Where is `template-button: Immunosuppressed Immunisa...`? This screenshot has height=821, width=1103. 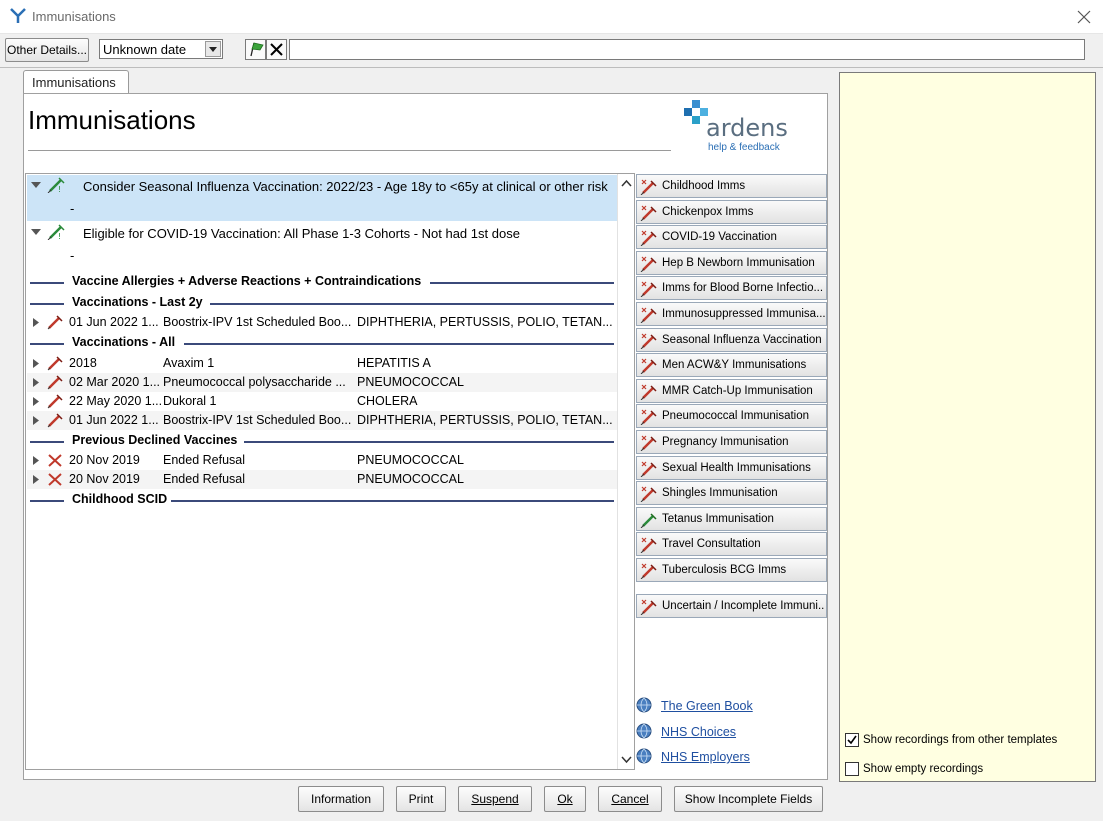 template-button: Immunosuppressed Immunisa... is located at coordinates (731, 314).